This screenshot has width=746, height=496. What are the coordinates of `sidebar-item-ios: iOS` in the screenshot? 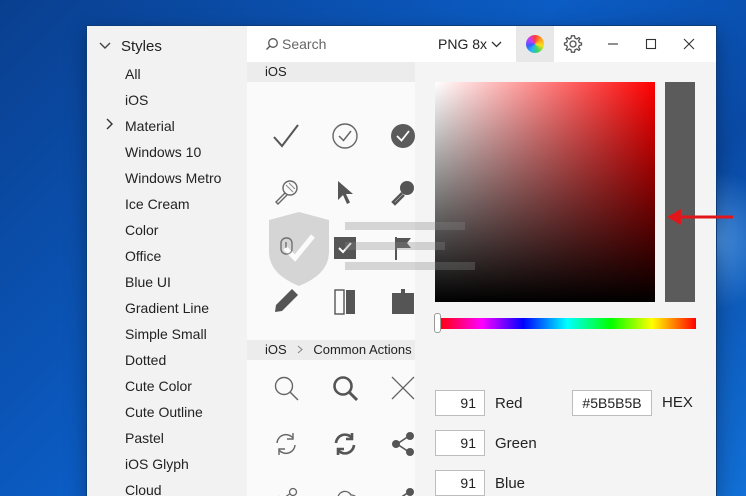 It's located at (167, 100).